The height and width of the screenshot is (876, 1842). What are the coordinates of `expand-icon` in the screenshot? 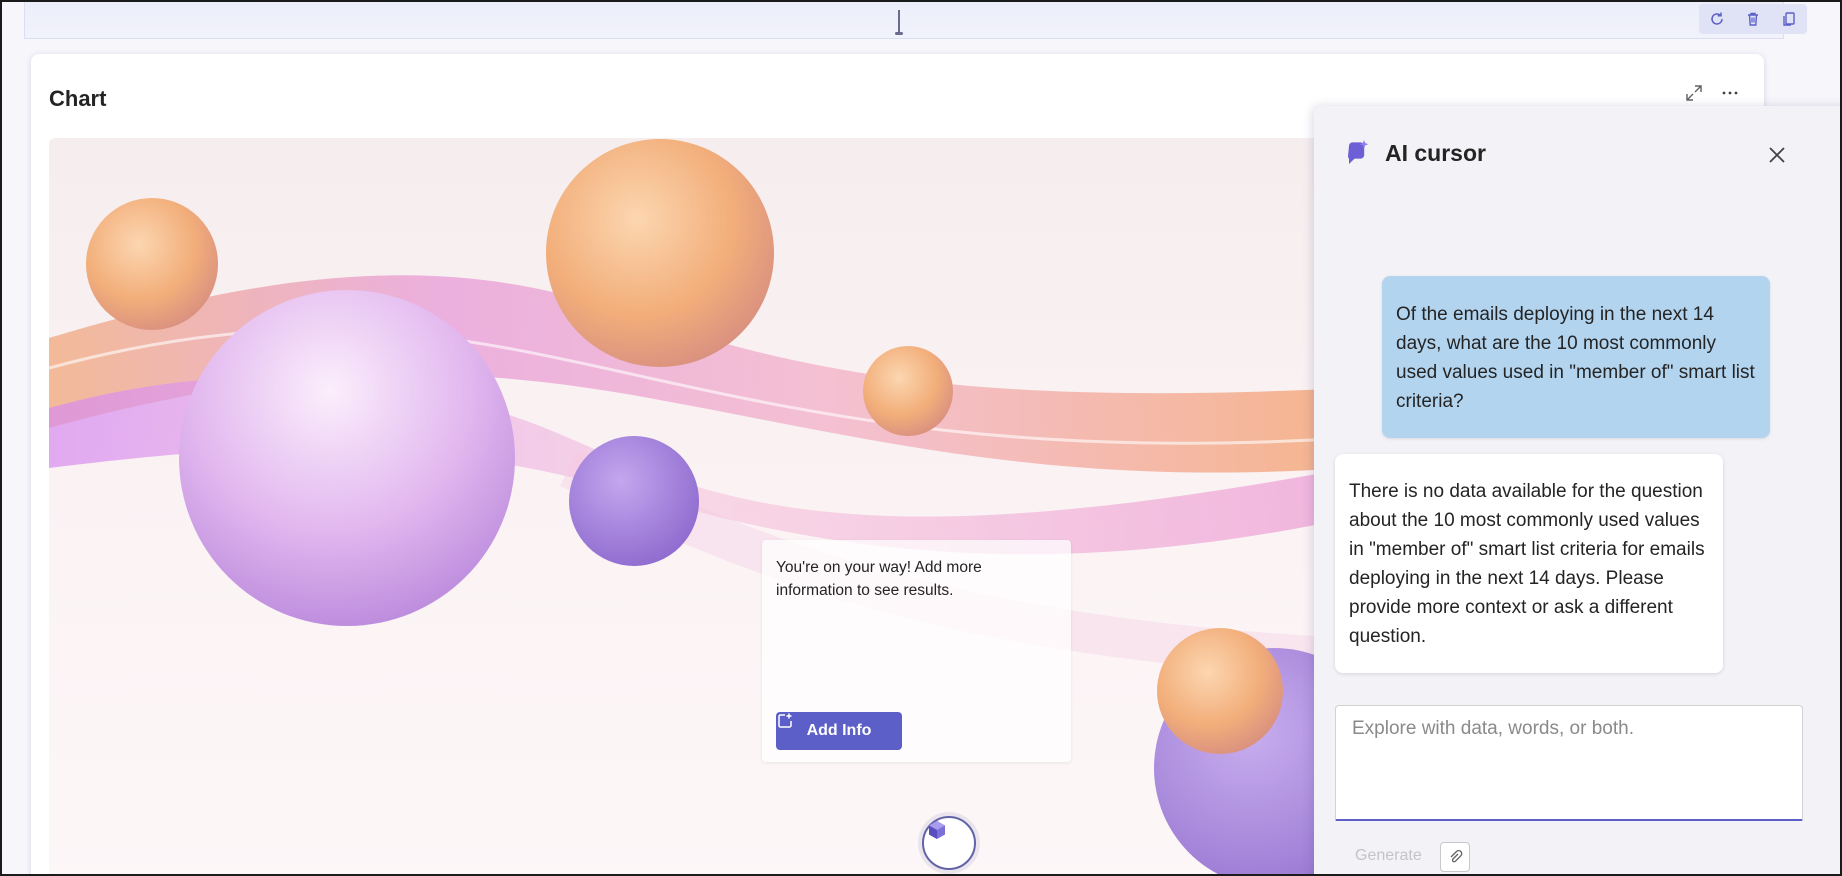 It's located at (1694, 93).